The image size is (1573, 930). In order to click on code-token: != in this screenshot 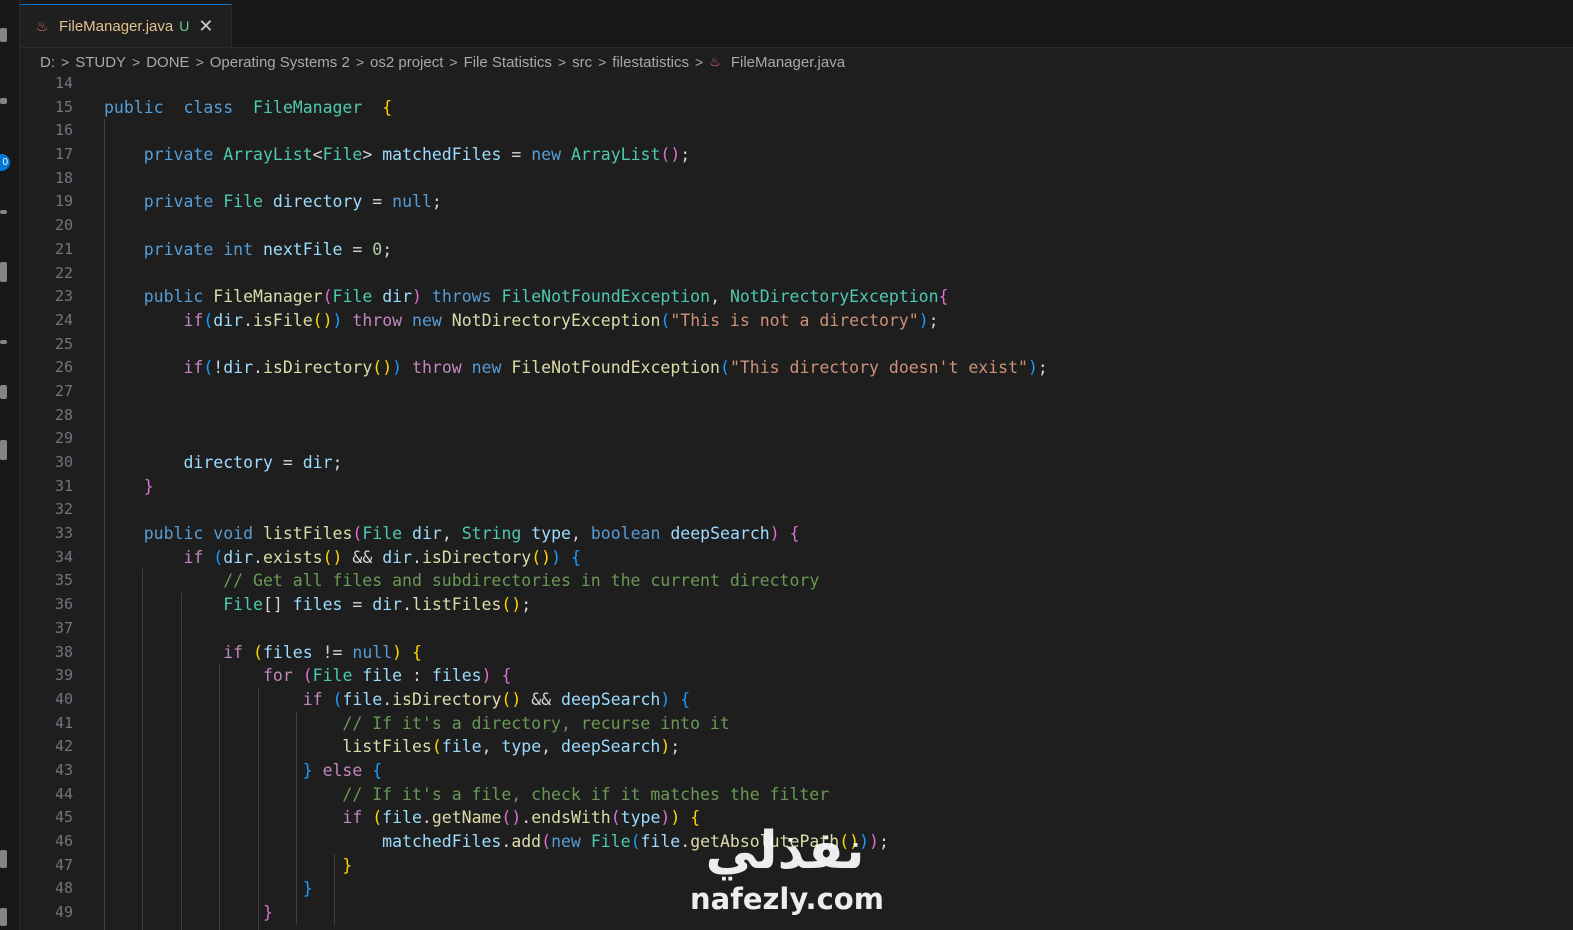, I will do `click(332, 652)`.